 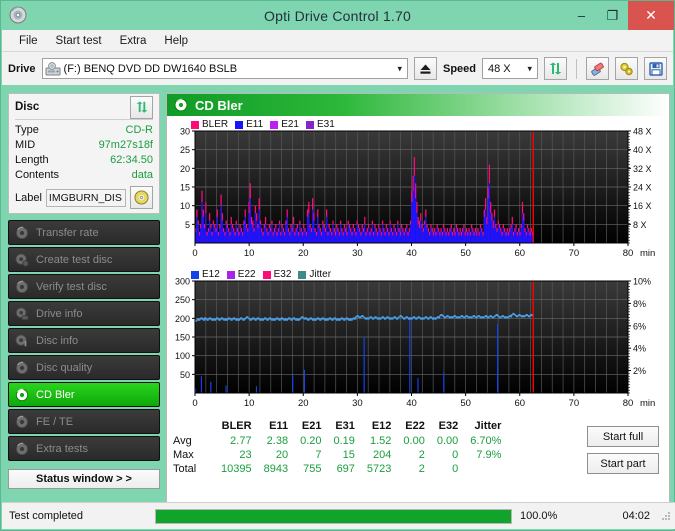 What do you see at coordinates (581, 15) in the screenshot?
I see `minimize-button: –` at bounding box center [581, 15].